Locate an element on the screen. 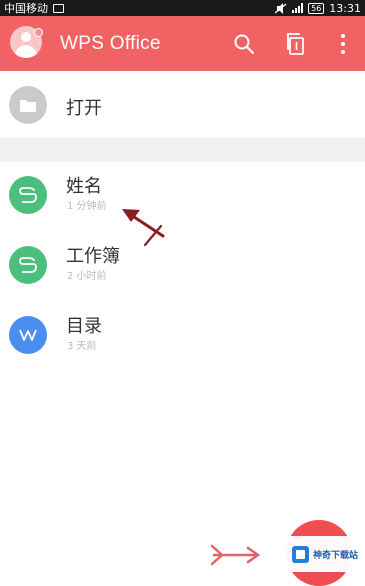 Image resolution: width=365 pixels, height=586 pixels. watermark: 神奇下载站 is located at coordinates (323, 554).